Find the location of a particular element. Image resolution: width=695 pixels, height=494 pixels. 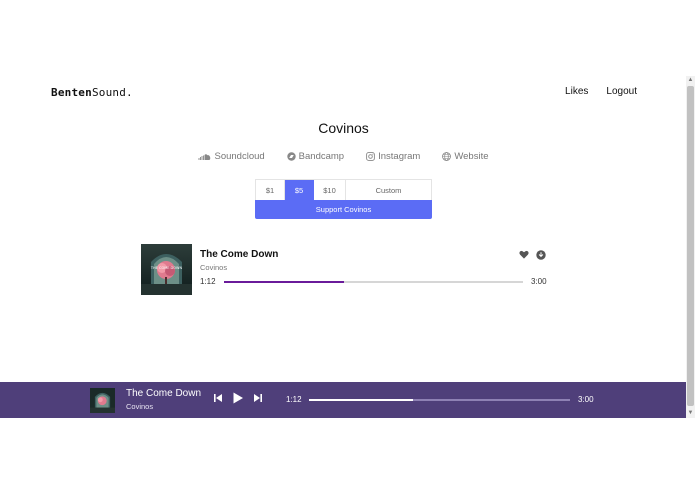

previous-icon is located at coordinates (218, 398).